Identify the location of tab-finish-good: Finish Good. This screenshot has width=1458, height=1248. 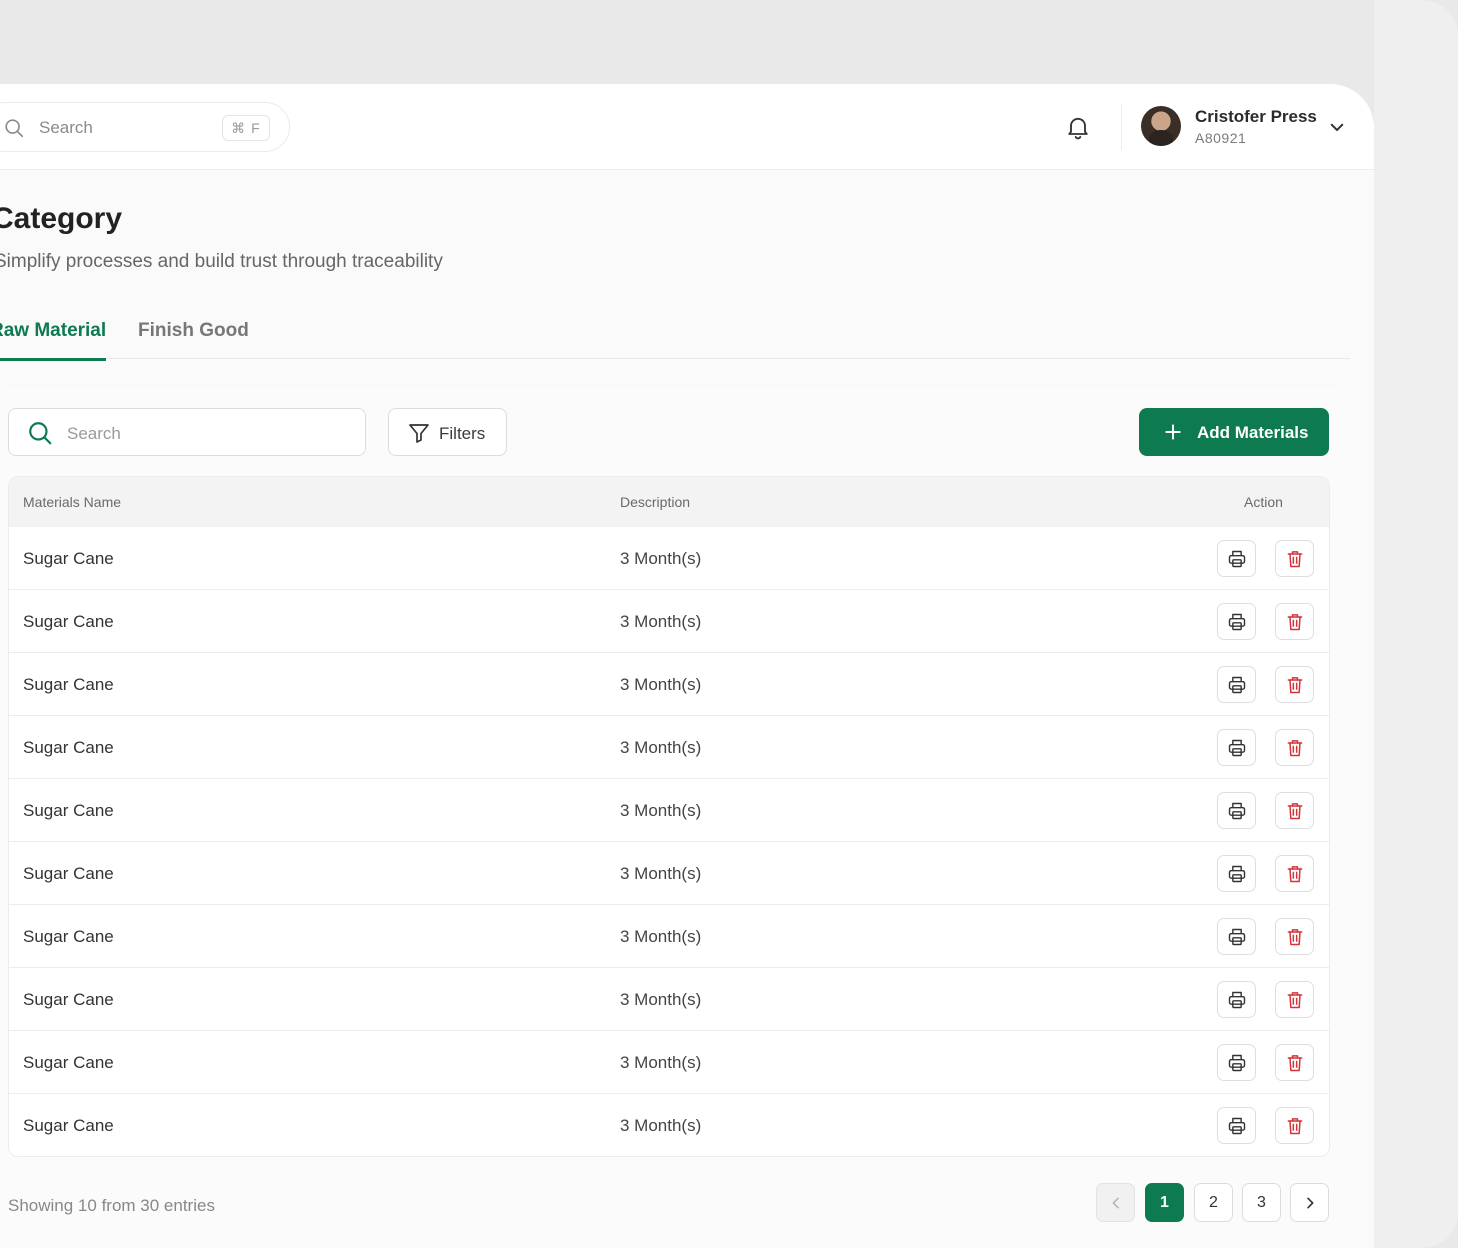
(193, 331).